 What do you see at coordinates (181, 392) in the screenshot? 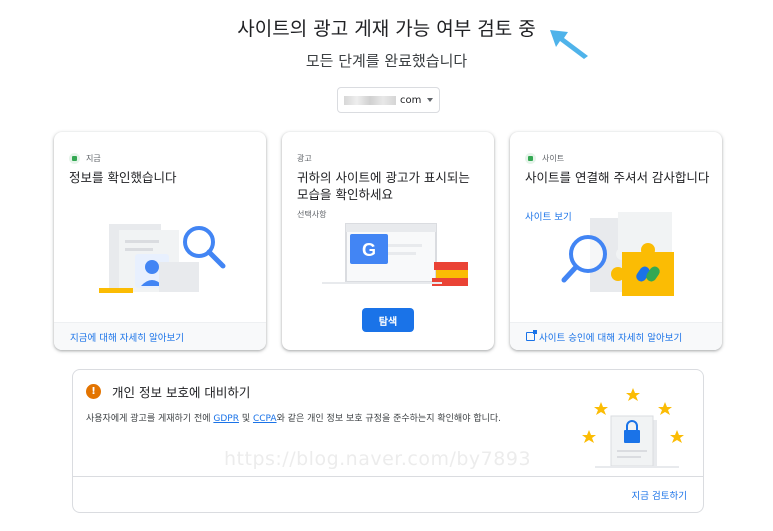
I see `privacy-title: 개인 정보 보호에 대비하기` at bounding box center [181, 392].